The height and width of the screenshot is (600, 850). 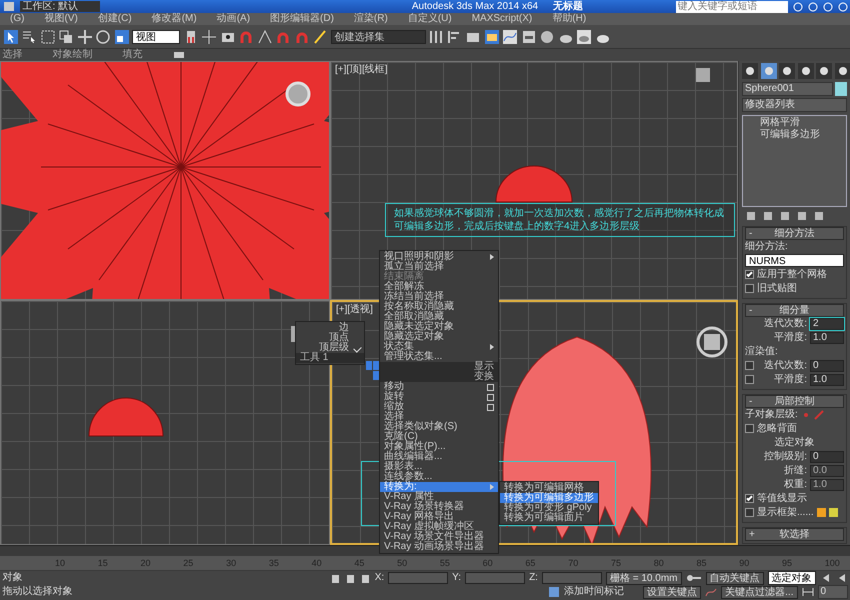 I want to click on object-name-field: Sphere001, so click(x=787, y=89).